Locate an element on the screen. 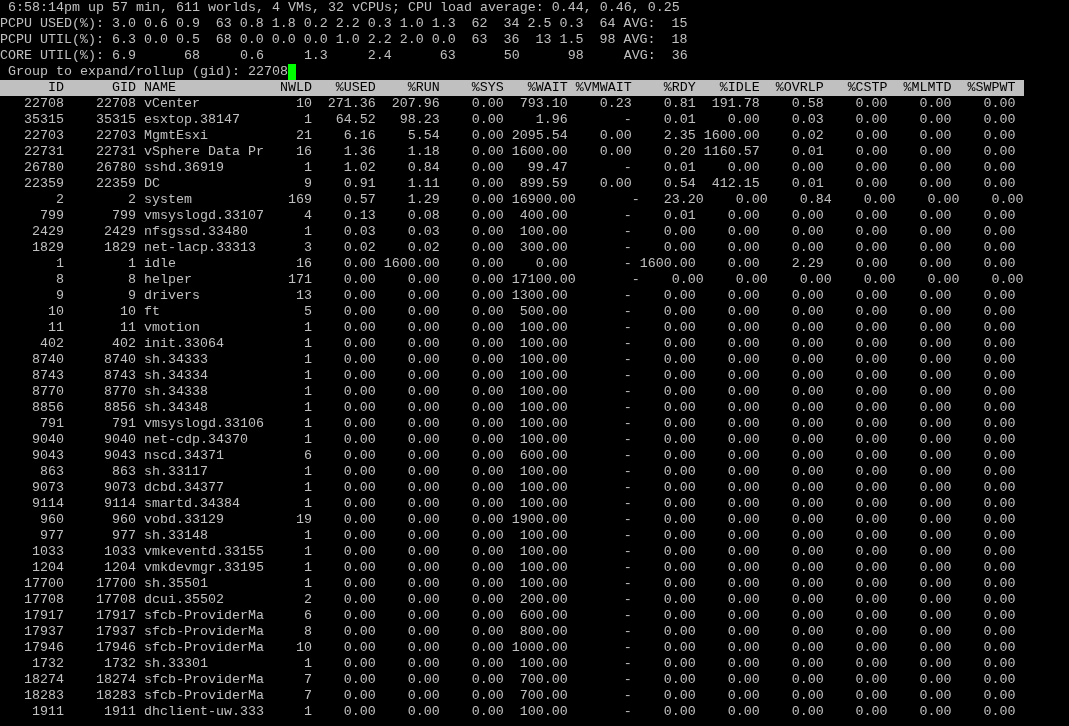 The image size is (1069, 726). table-cell-text: 35315 is located at coordinates (43, 120).